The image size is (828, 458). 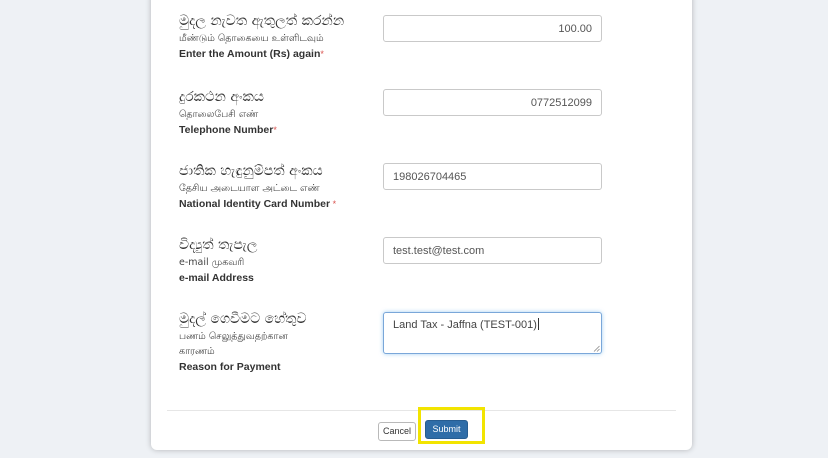 What do you see at coordinates (492, 176) in the screenshot?
I see `nic-input: 198026704465` at bounding box center [492, 176].